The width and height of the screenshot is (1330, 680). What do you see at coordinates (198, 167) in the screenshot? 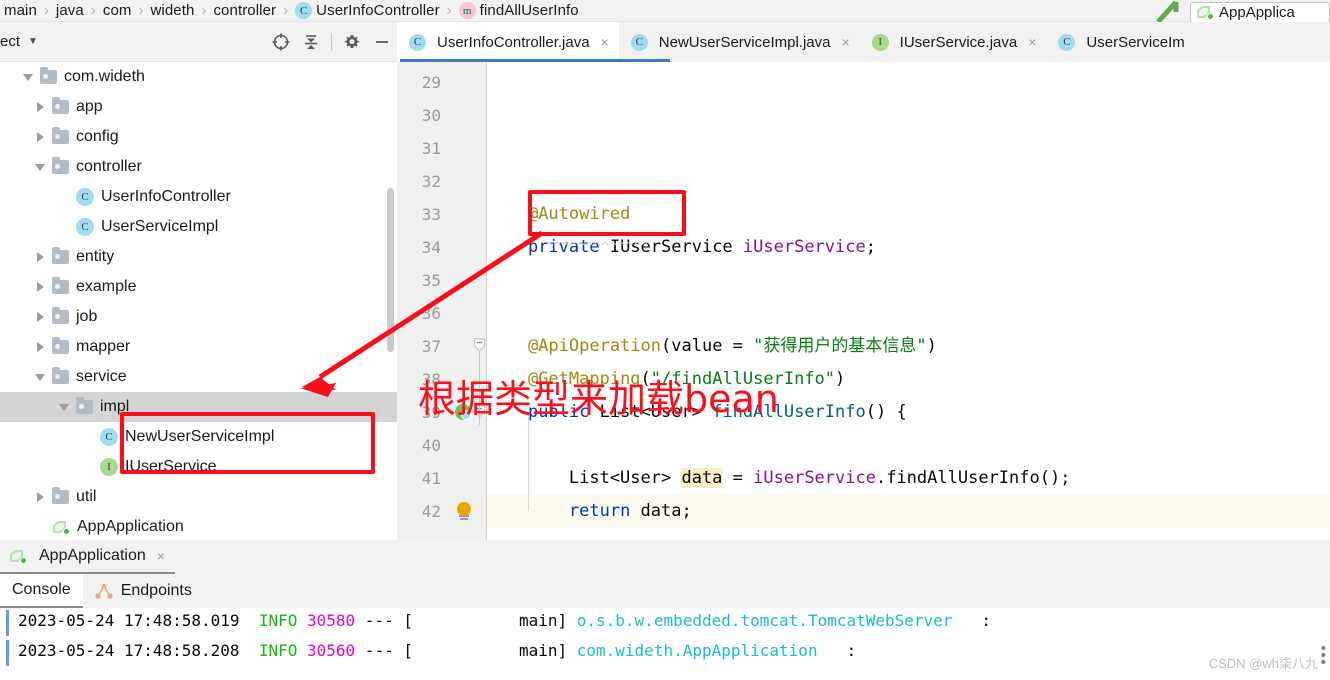
I see `tree-node-controller: controller` at bounding box center [198, 167].